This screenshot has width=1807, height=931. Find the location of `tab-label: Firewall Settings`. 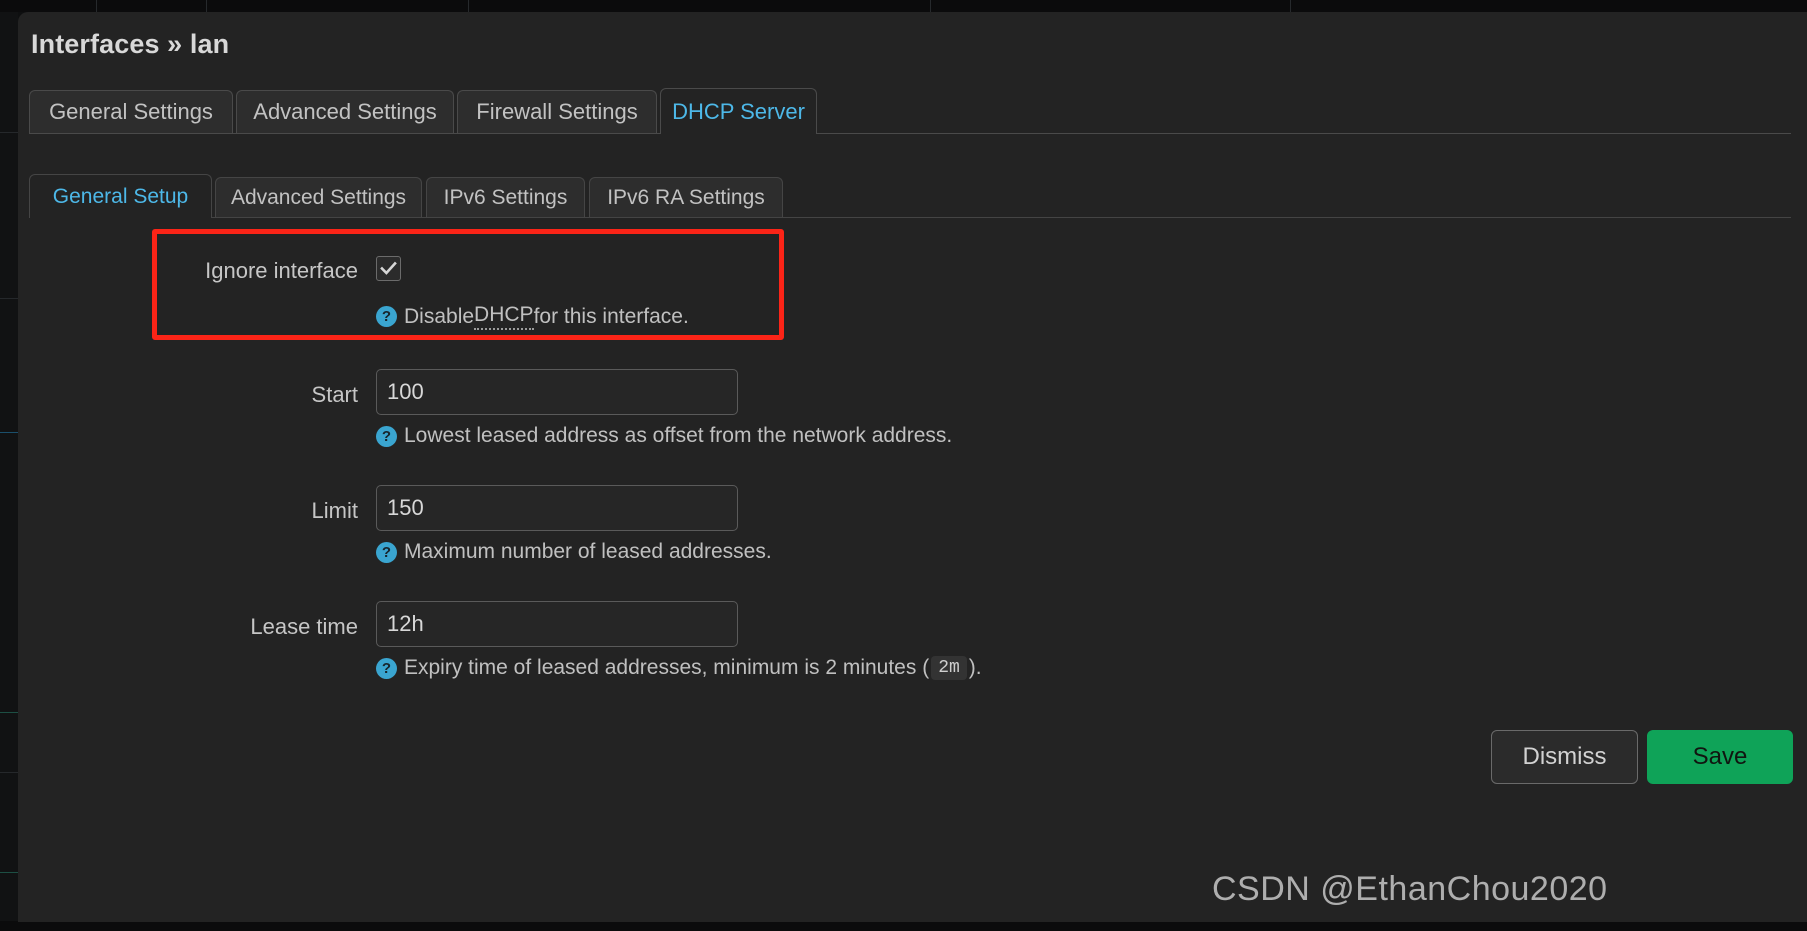

tab-label: Firewall Settings is located at coordinates (557, 111).